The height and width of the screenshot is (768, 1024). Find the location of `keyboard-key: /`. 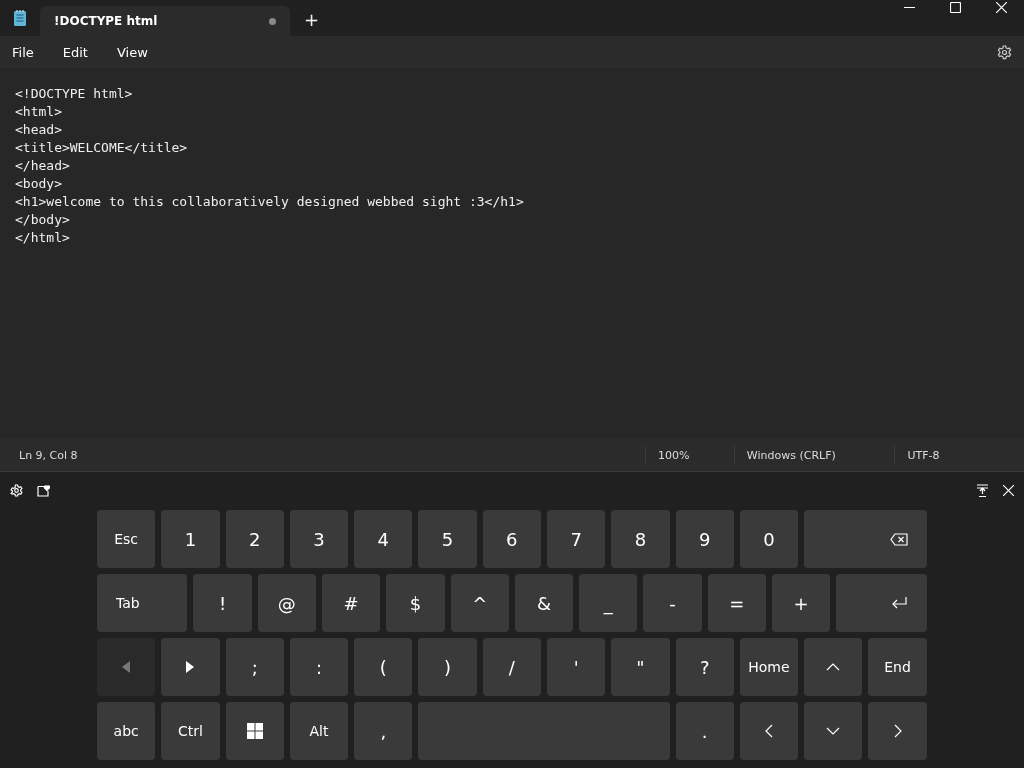

keyboard-key: / is located at coordinates (511, 667).